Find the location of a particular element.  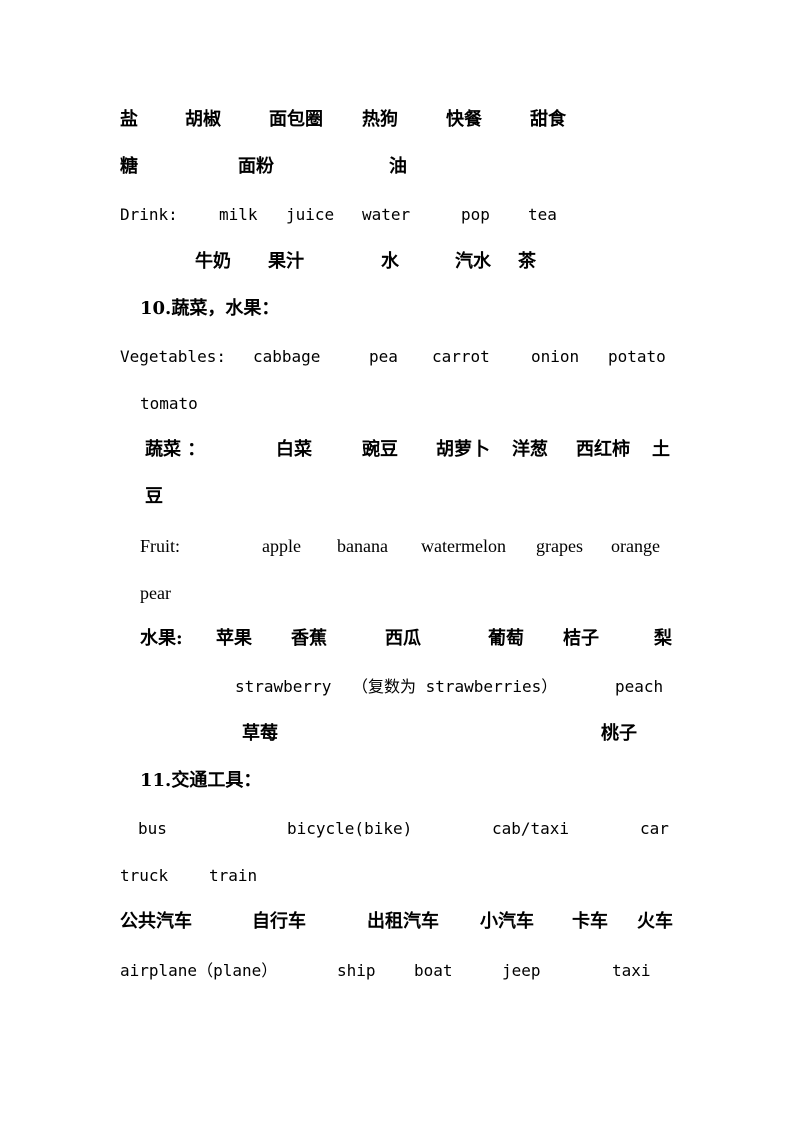

vegetables-en-row-2: tomato is located at coordinates (397, 404).